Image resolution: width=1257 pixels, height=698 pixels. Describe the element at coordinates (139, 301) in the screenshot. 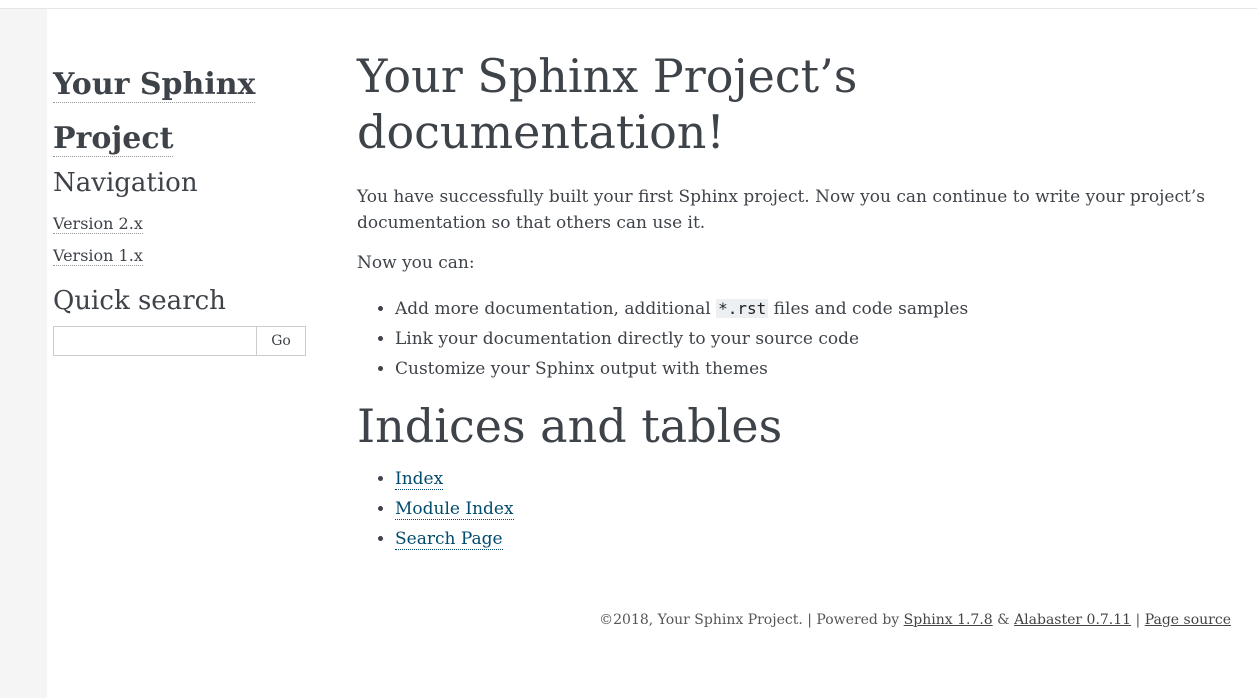

I see `quick-search-heading: Quick search` at that location.